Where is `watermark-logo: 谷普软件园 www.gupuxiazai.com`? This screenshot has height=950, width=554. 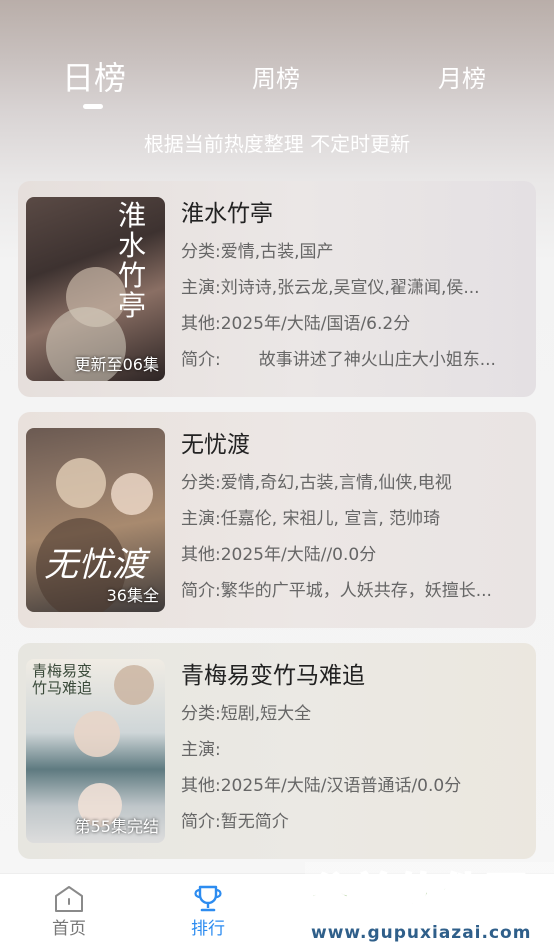 watermark-logo: 谷普软件园 www.gupuxiazai.com is located at coordinates (429, 906).